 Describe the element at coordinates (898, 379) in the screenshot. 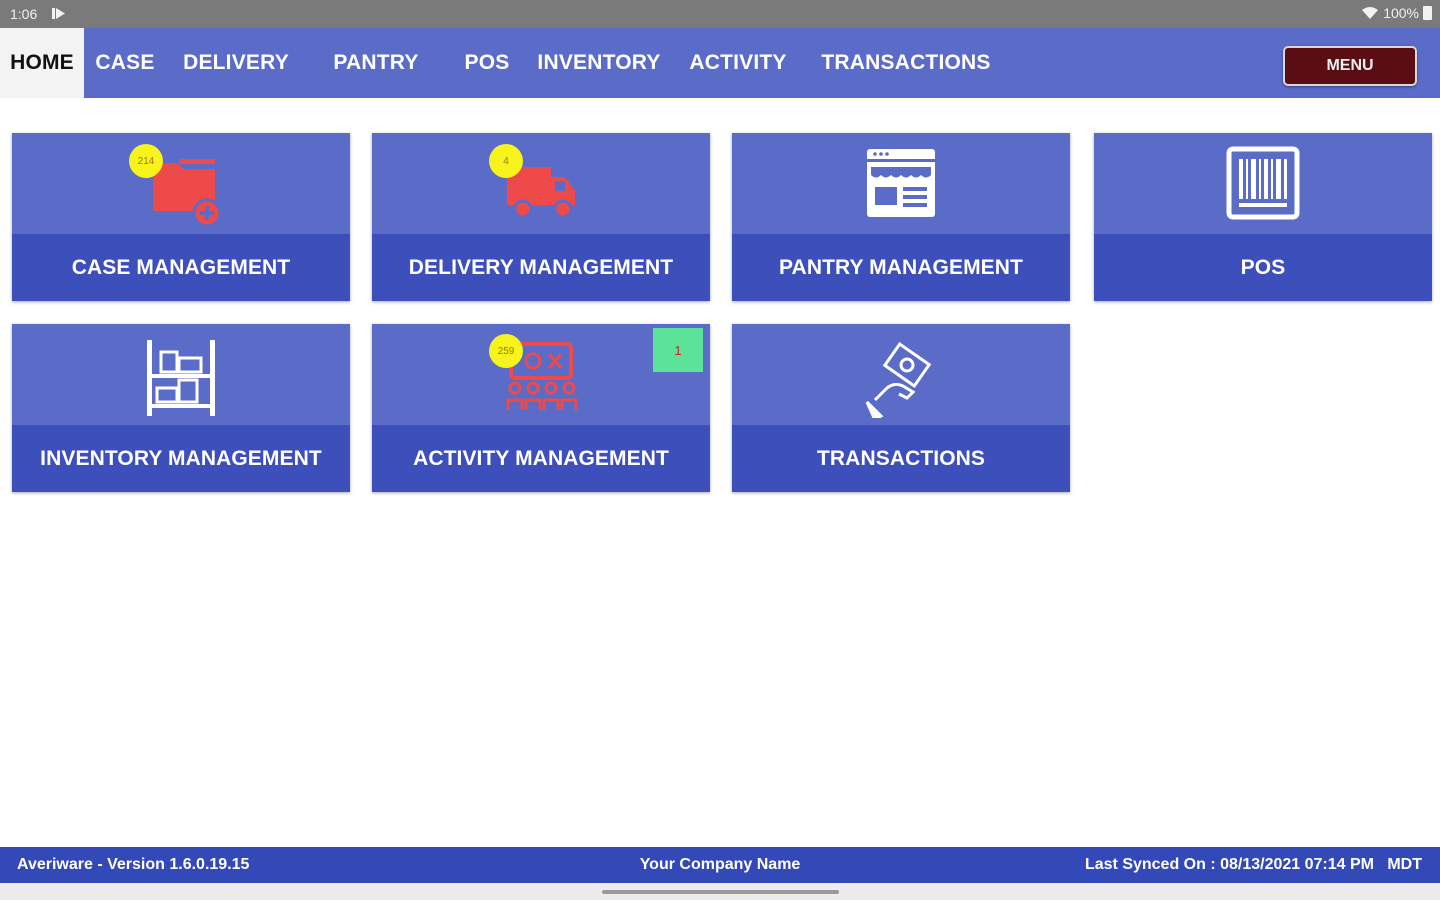

I see `hand-coin-icon` at that location.